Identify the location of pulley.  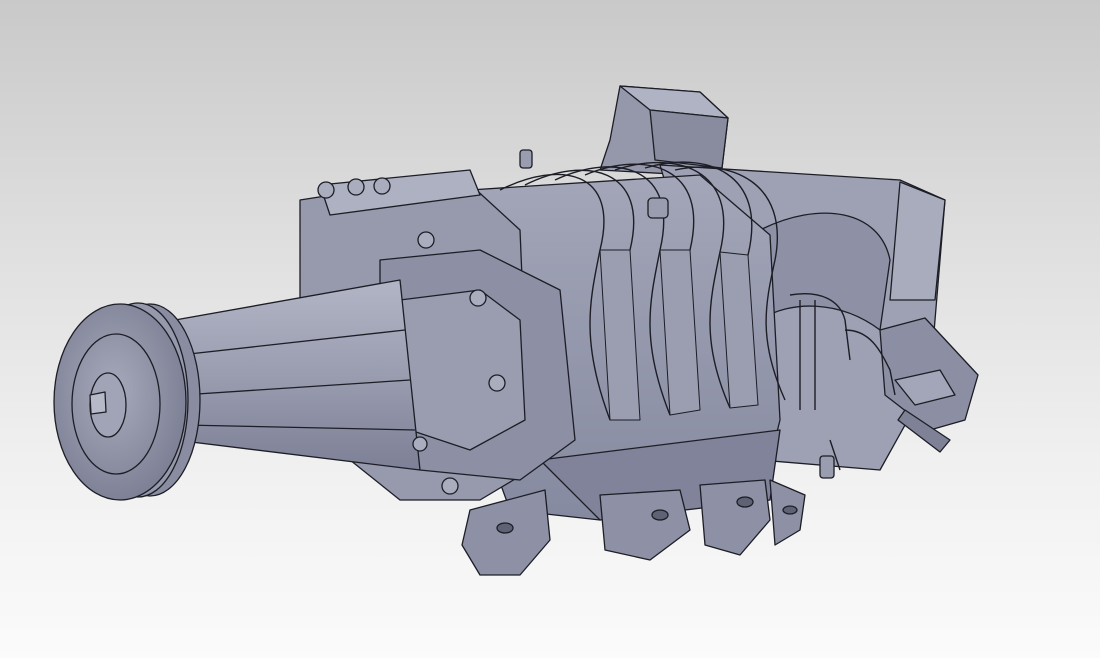
(127, 401).